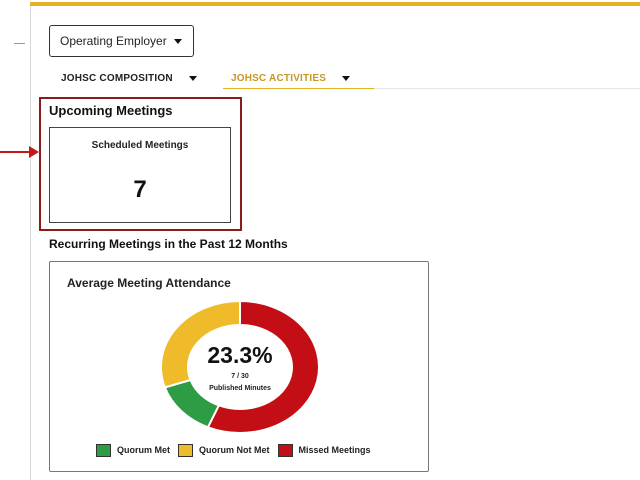  What do you see at coordinates (140, 189) in the screenshot?
I see `scheduled-meetings-count: 7` at bounding box center [140, 189].